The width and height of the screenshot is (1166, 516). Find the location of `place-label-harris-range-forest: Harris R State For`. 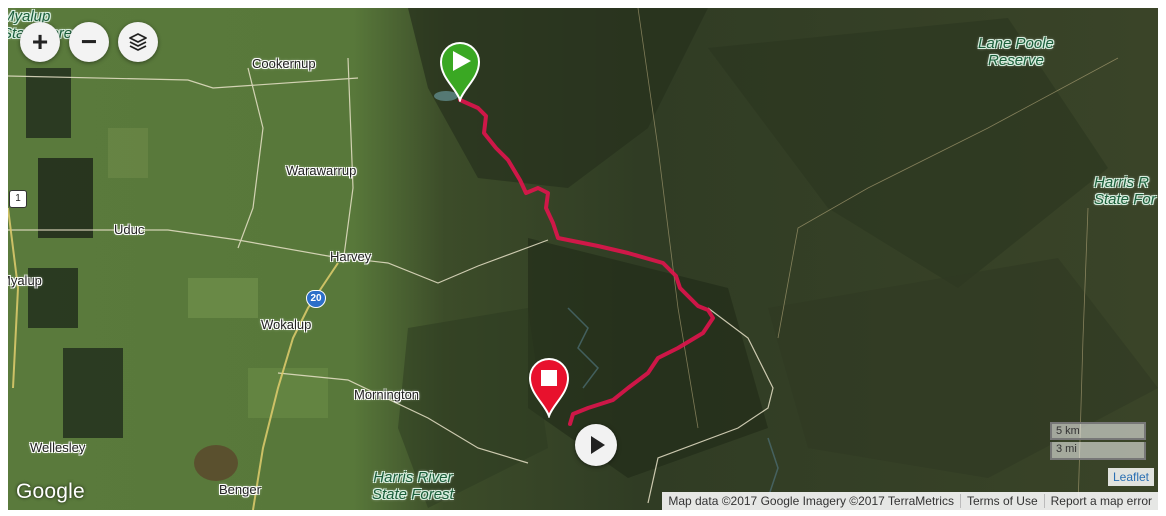

place-label-harris-range-forest: Harris R State For is located at coordinates (1125, 191).